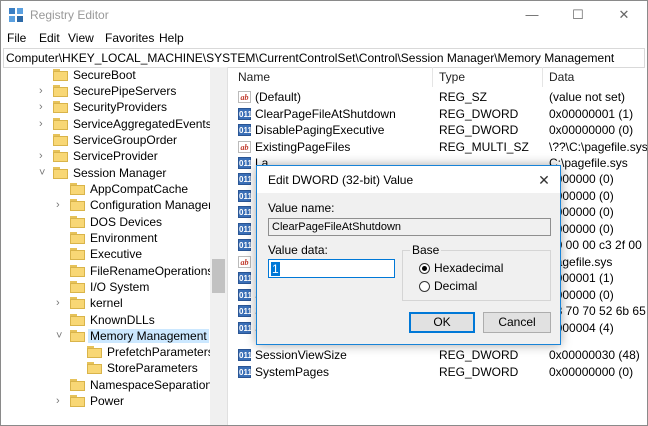 The width and height of the screenshot is (648, 426). I want to click on close-button: ✕, so click(624, 15).